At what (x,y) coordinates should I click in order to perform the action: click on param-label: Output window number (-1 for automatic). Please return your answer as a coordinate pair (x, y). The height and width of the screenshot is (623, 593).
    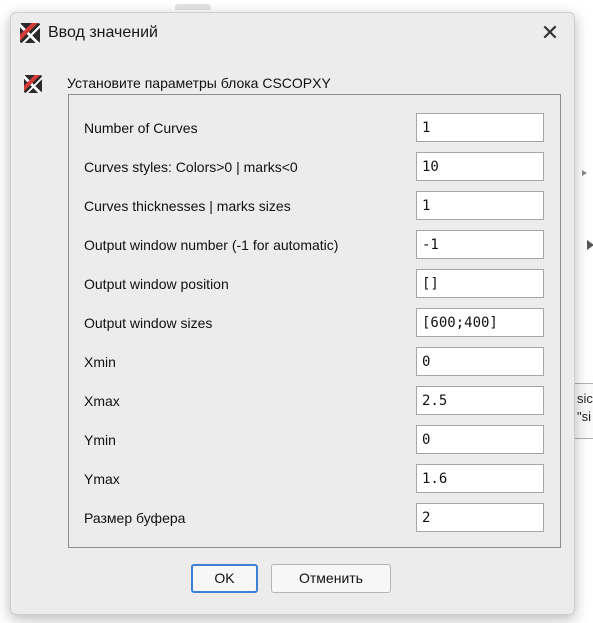
    Looking at the image, I should click on (211, 245).